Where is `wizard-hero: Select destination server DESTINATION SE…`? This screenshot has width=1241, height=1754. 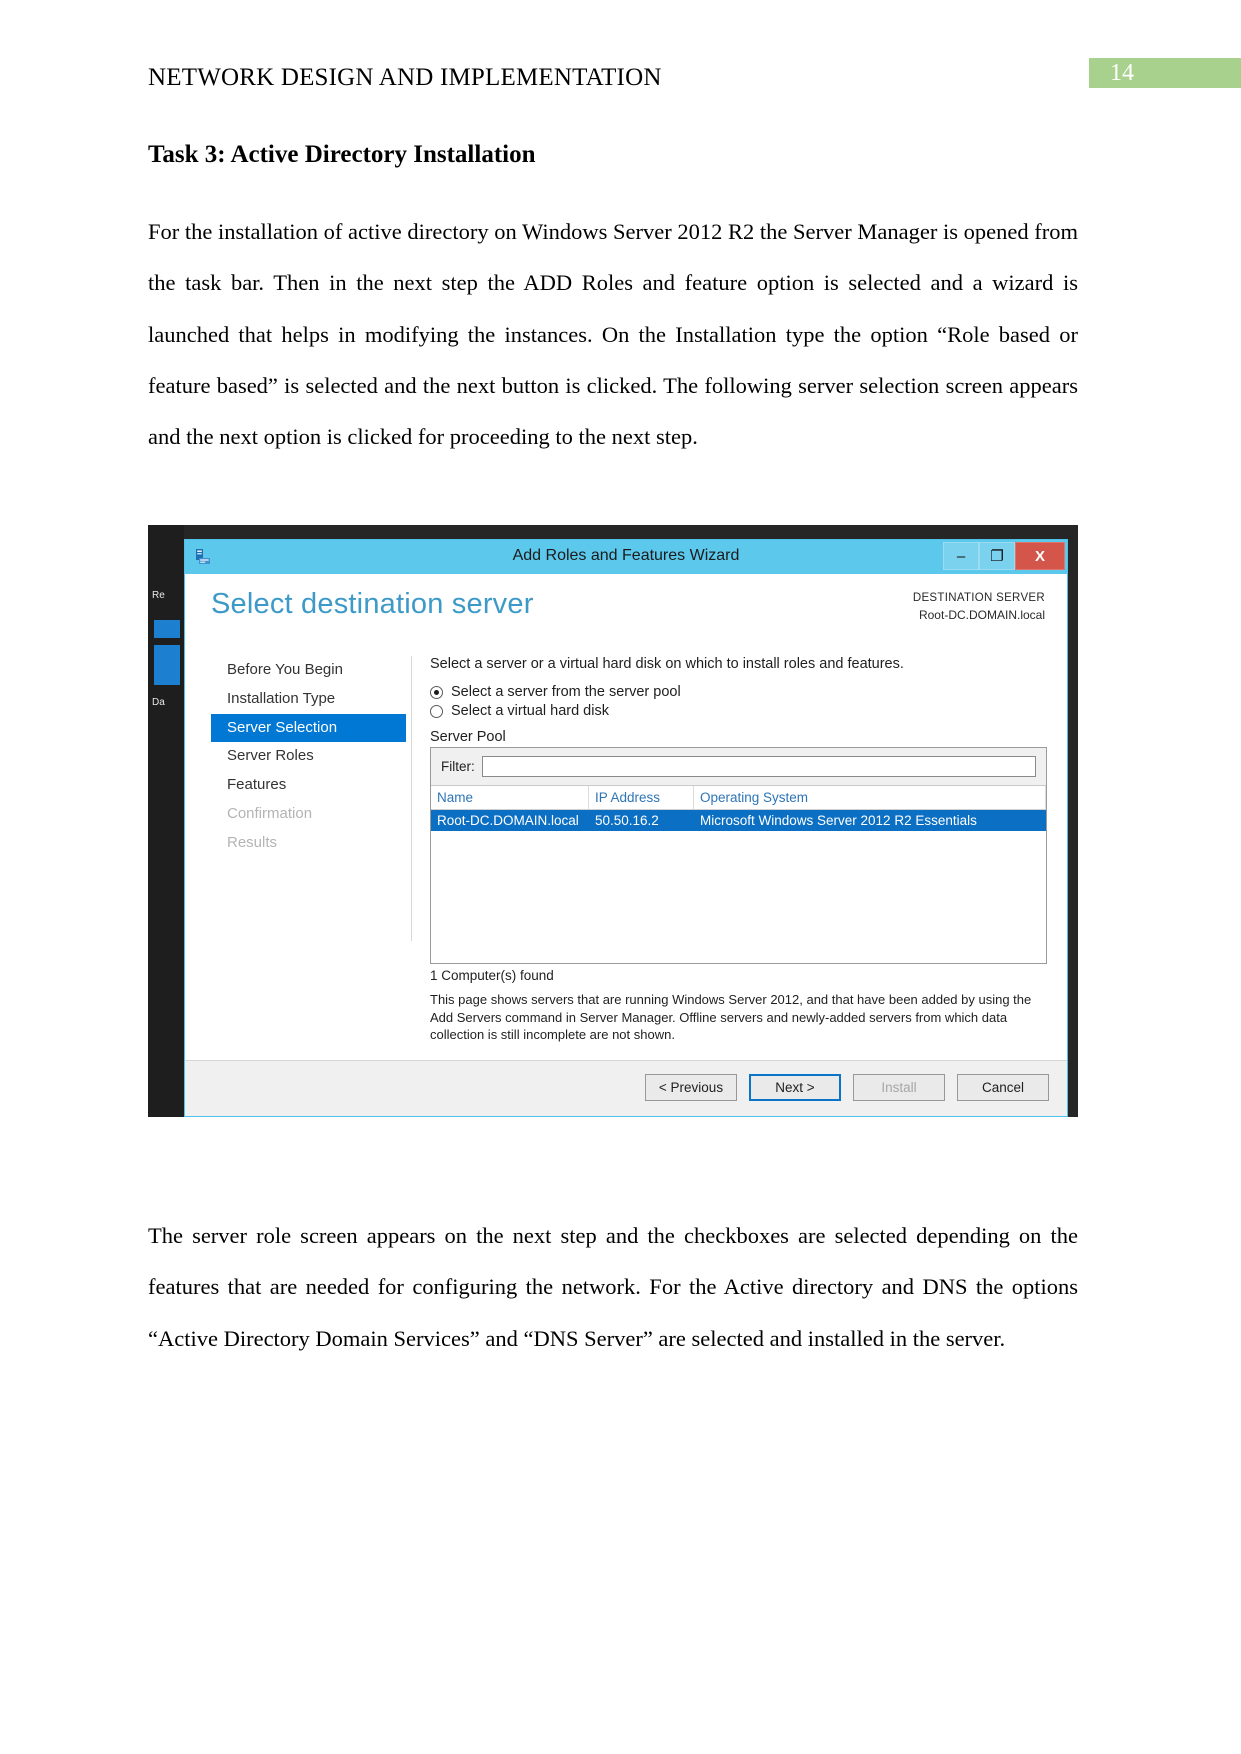 wizard-hero: Select destination server DESTINATION SE… is located at coordinates (626, 610).